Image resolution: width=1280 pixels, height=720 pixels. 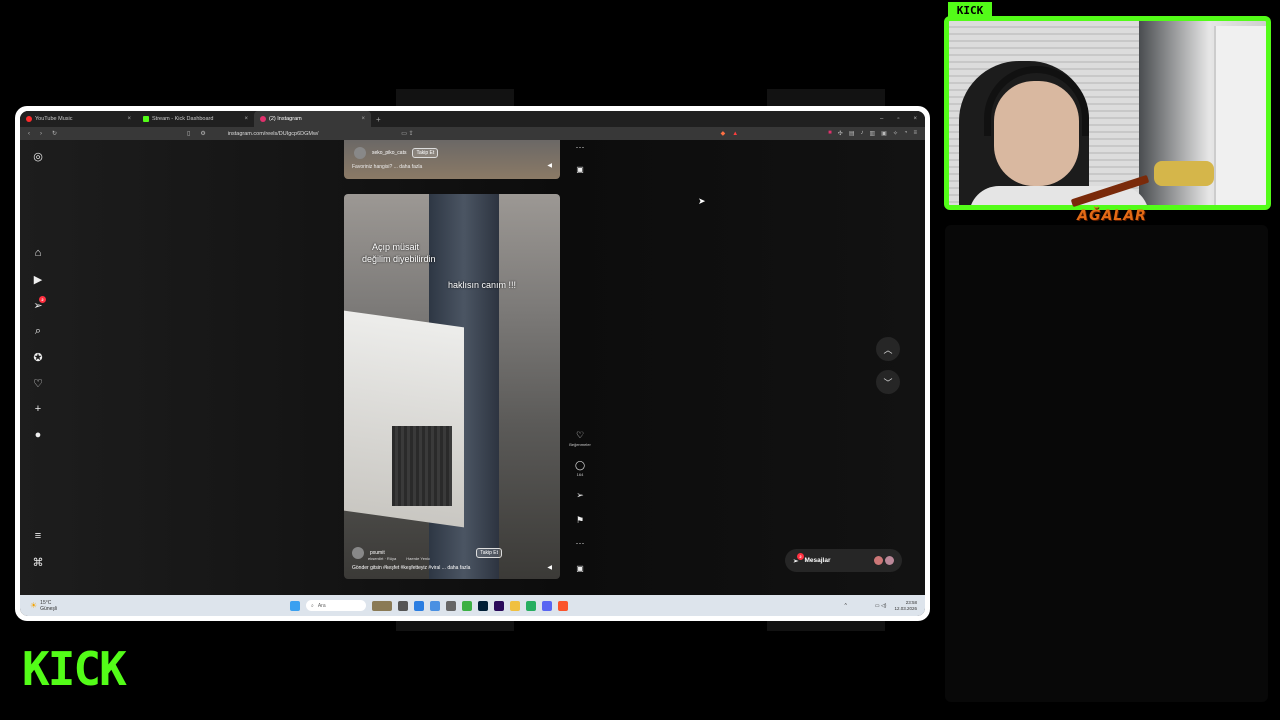 I want to click on brave-shield-icon: ◆, so click(x=723, y=133).